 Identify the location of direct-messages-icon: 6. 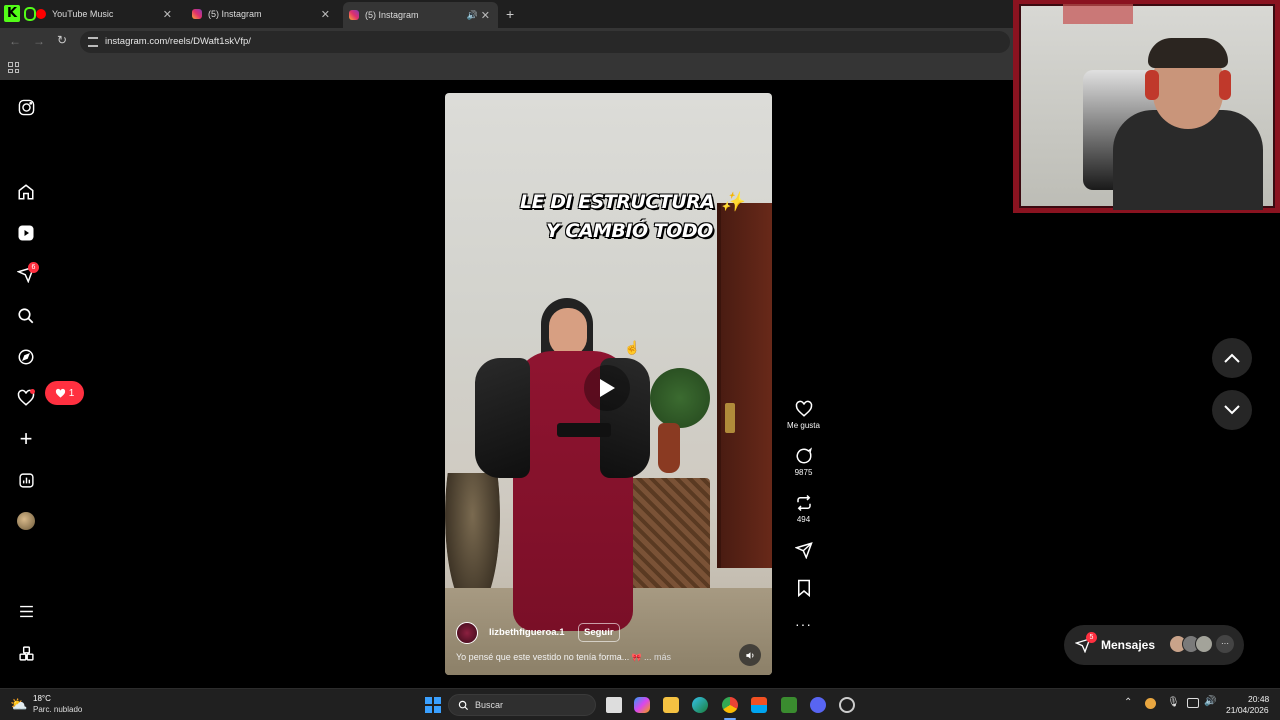
(27, 273).